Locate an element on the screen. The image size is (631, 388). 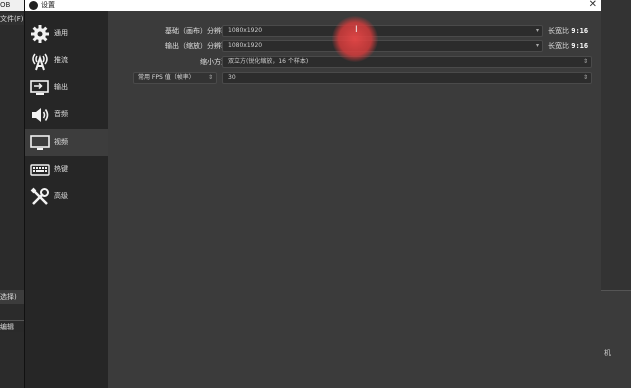
dialog-title: 设置 is located at coordinates (48, 5).